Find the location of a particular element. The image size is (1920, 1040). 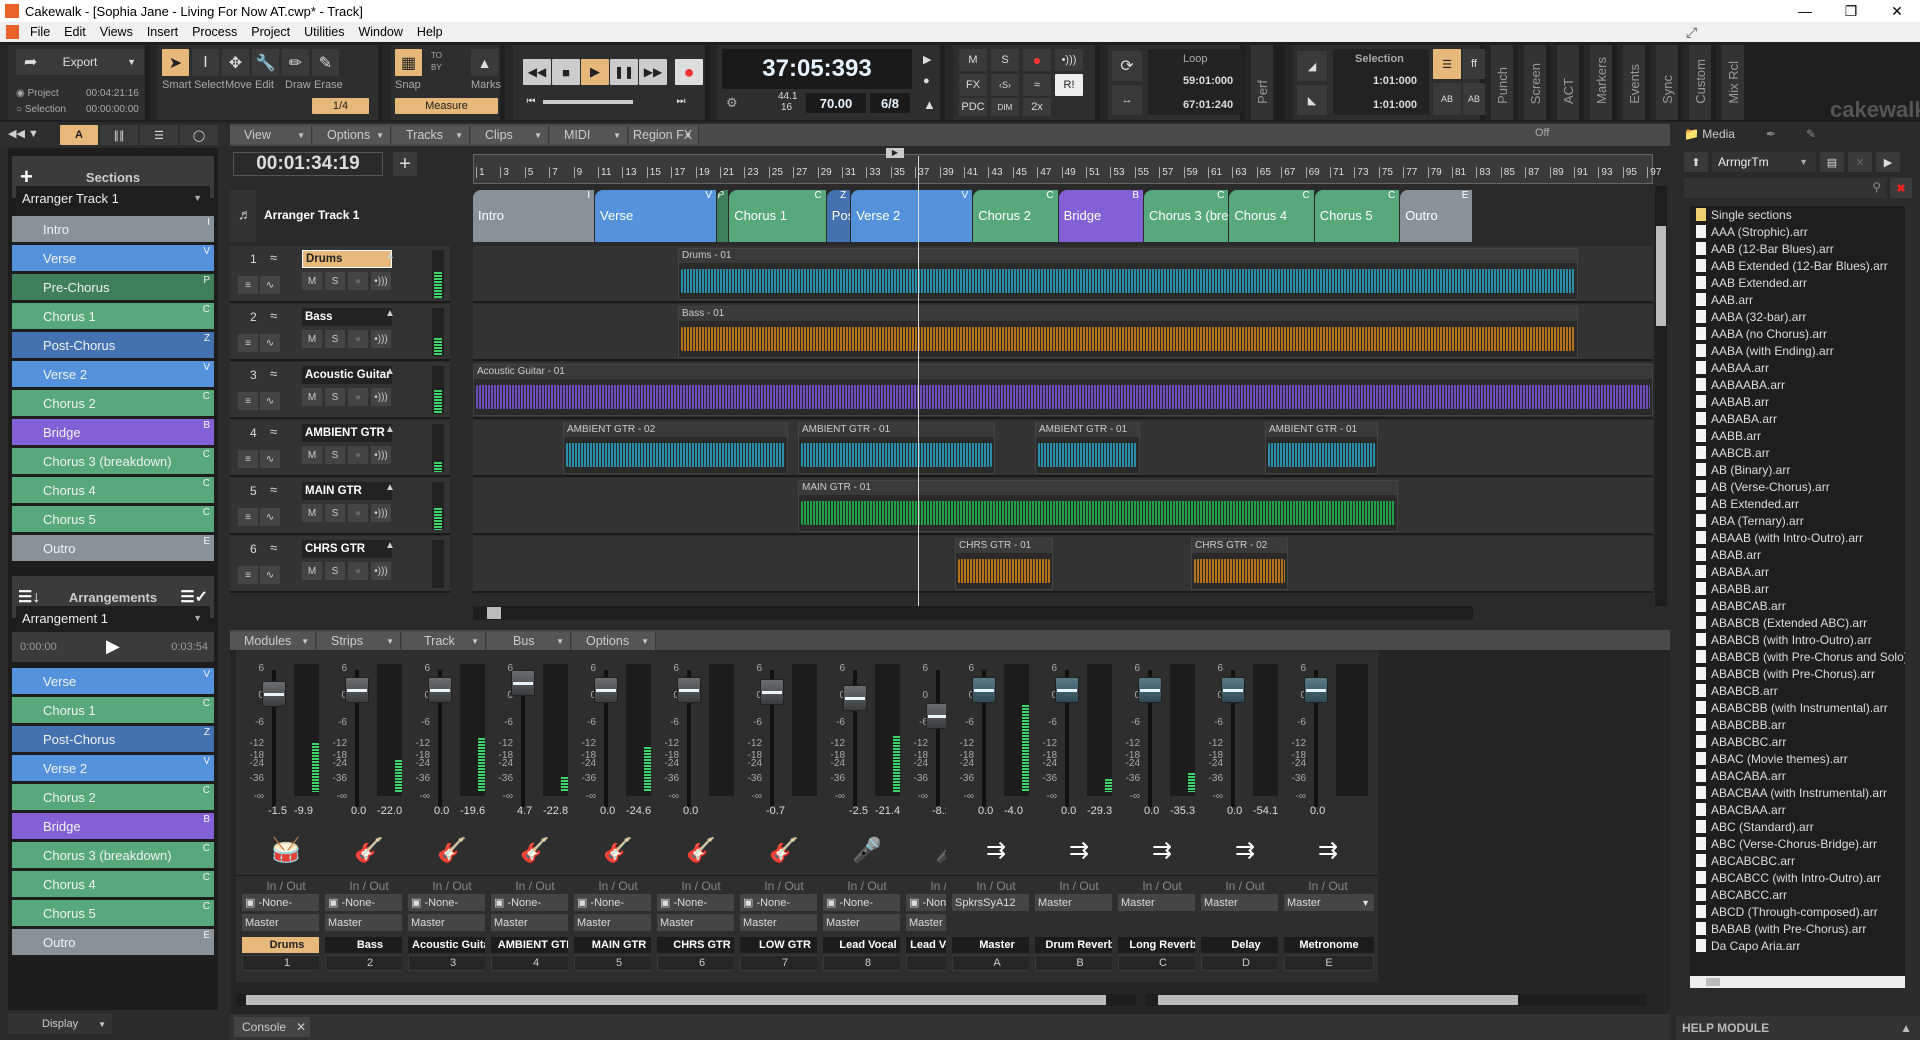

section-item: Pre-Chorus P is located at coordinates (113, 287).